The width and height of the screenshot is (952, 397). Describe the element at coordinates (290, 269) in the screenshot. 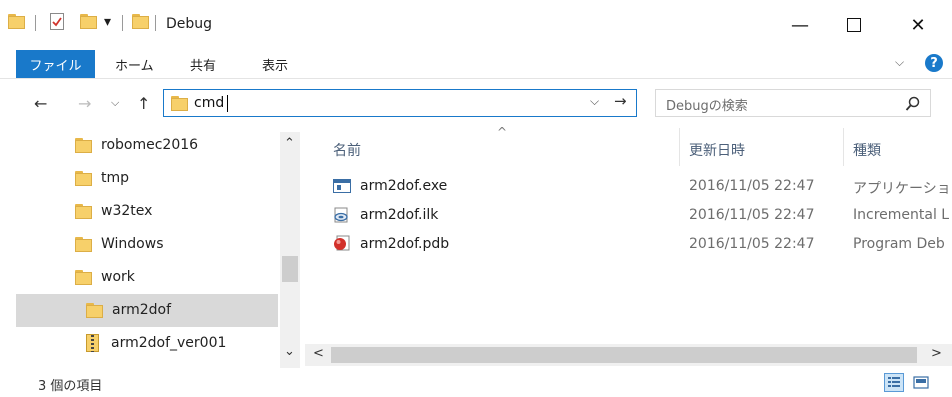

I see `nav-scroll-thumb` at that location.